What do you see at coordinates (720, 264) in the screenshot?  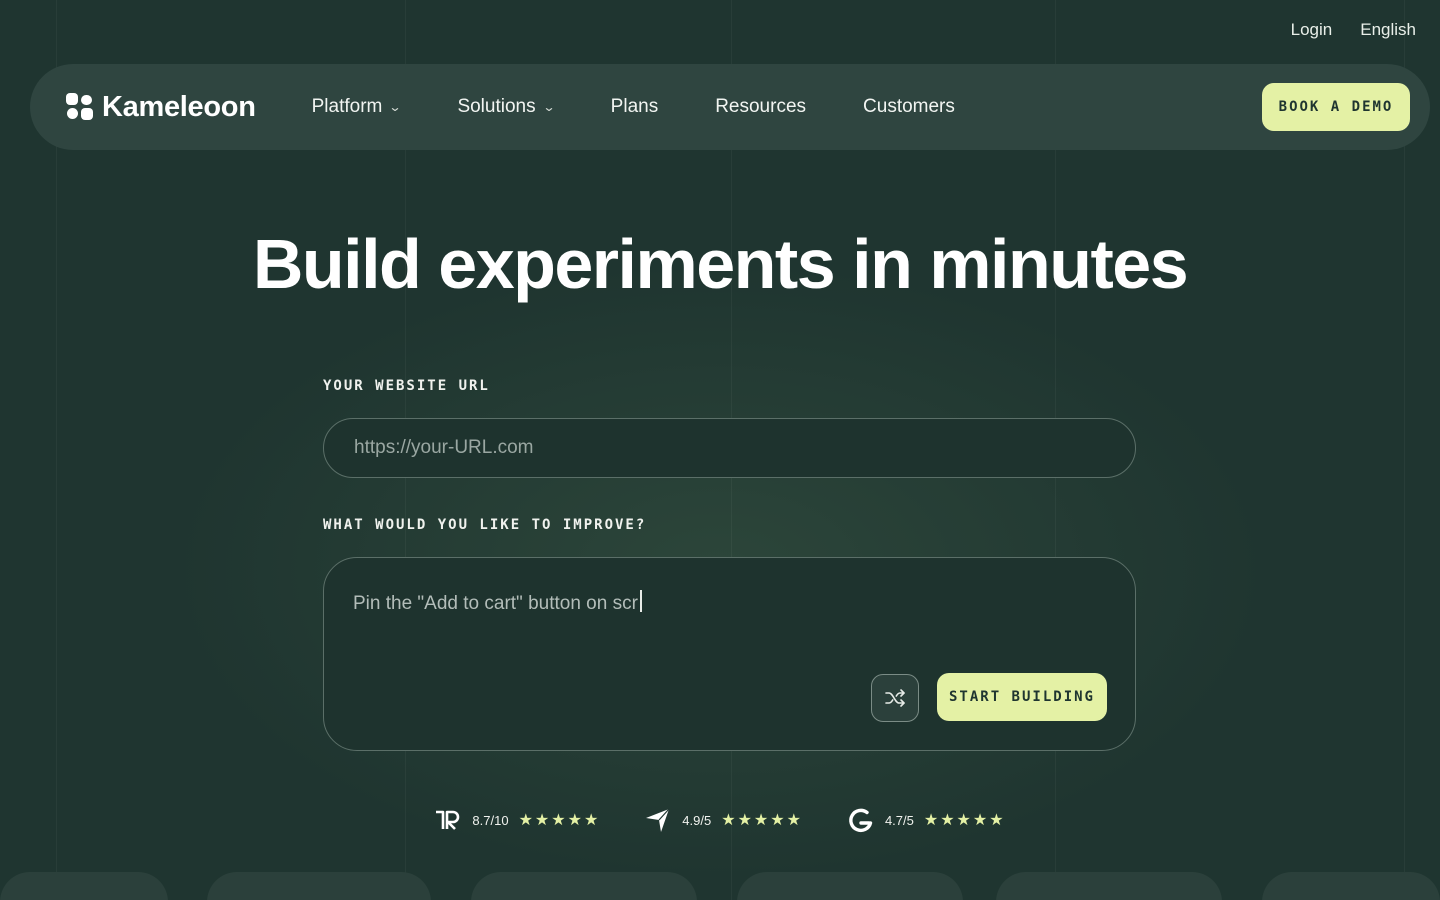 I see `page-title: Build experiments in minutes` at bounding box center [720, 264].